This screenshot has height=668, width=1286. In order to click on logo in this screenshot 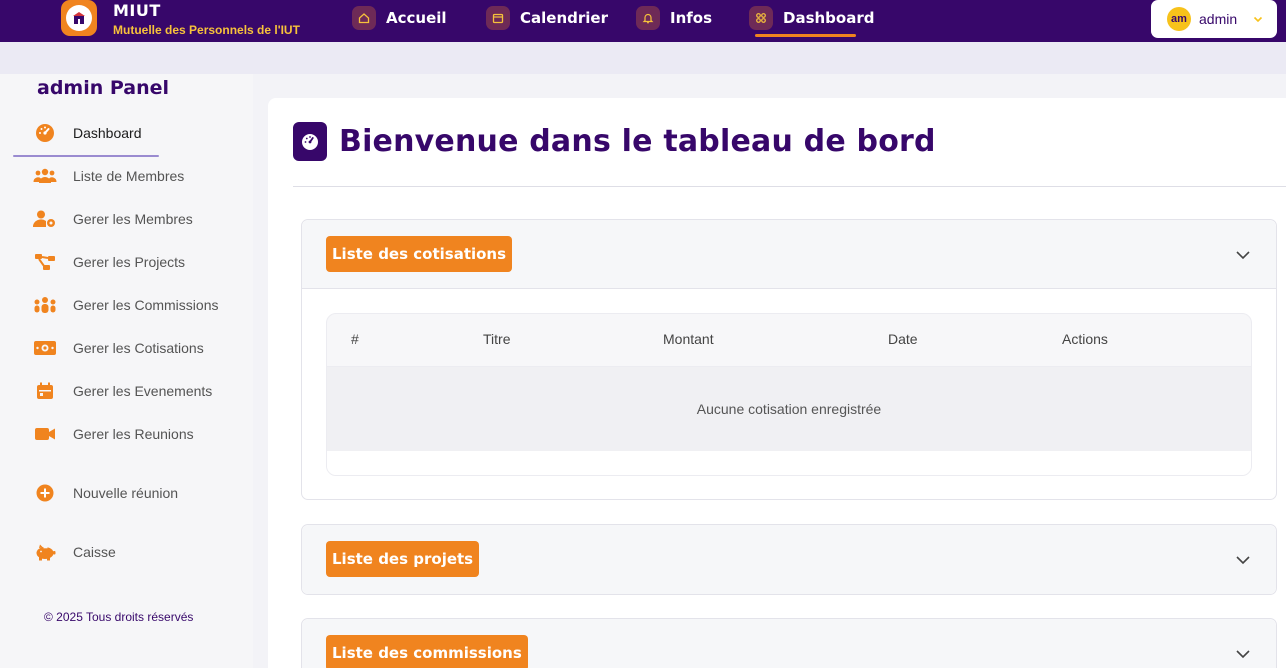, I will do `click(79, 18)`.